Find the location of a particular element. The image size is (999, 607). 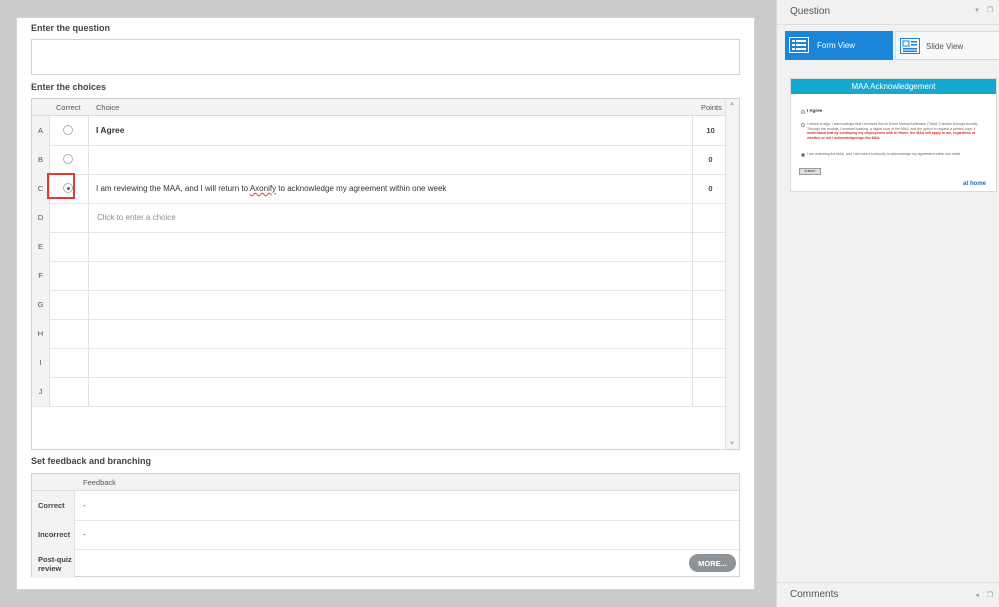

choice-row-a: A I Agree 10 is located at coordinates (379, 131).